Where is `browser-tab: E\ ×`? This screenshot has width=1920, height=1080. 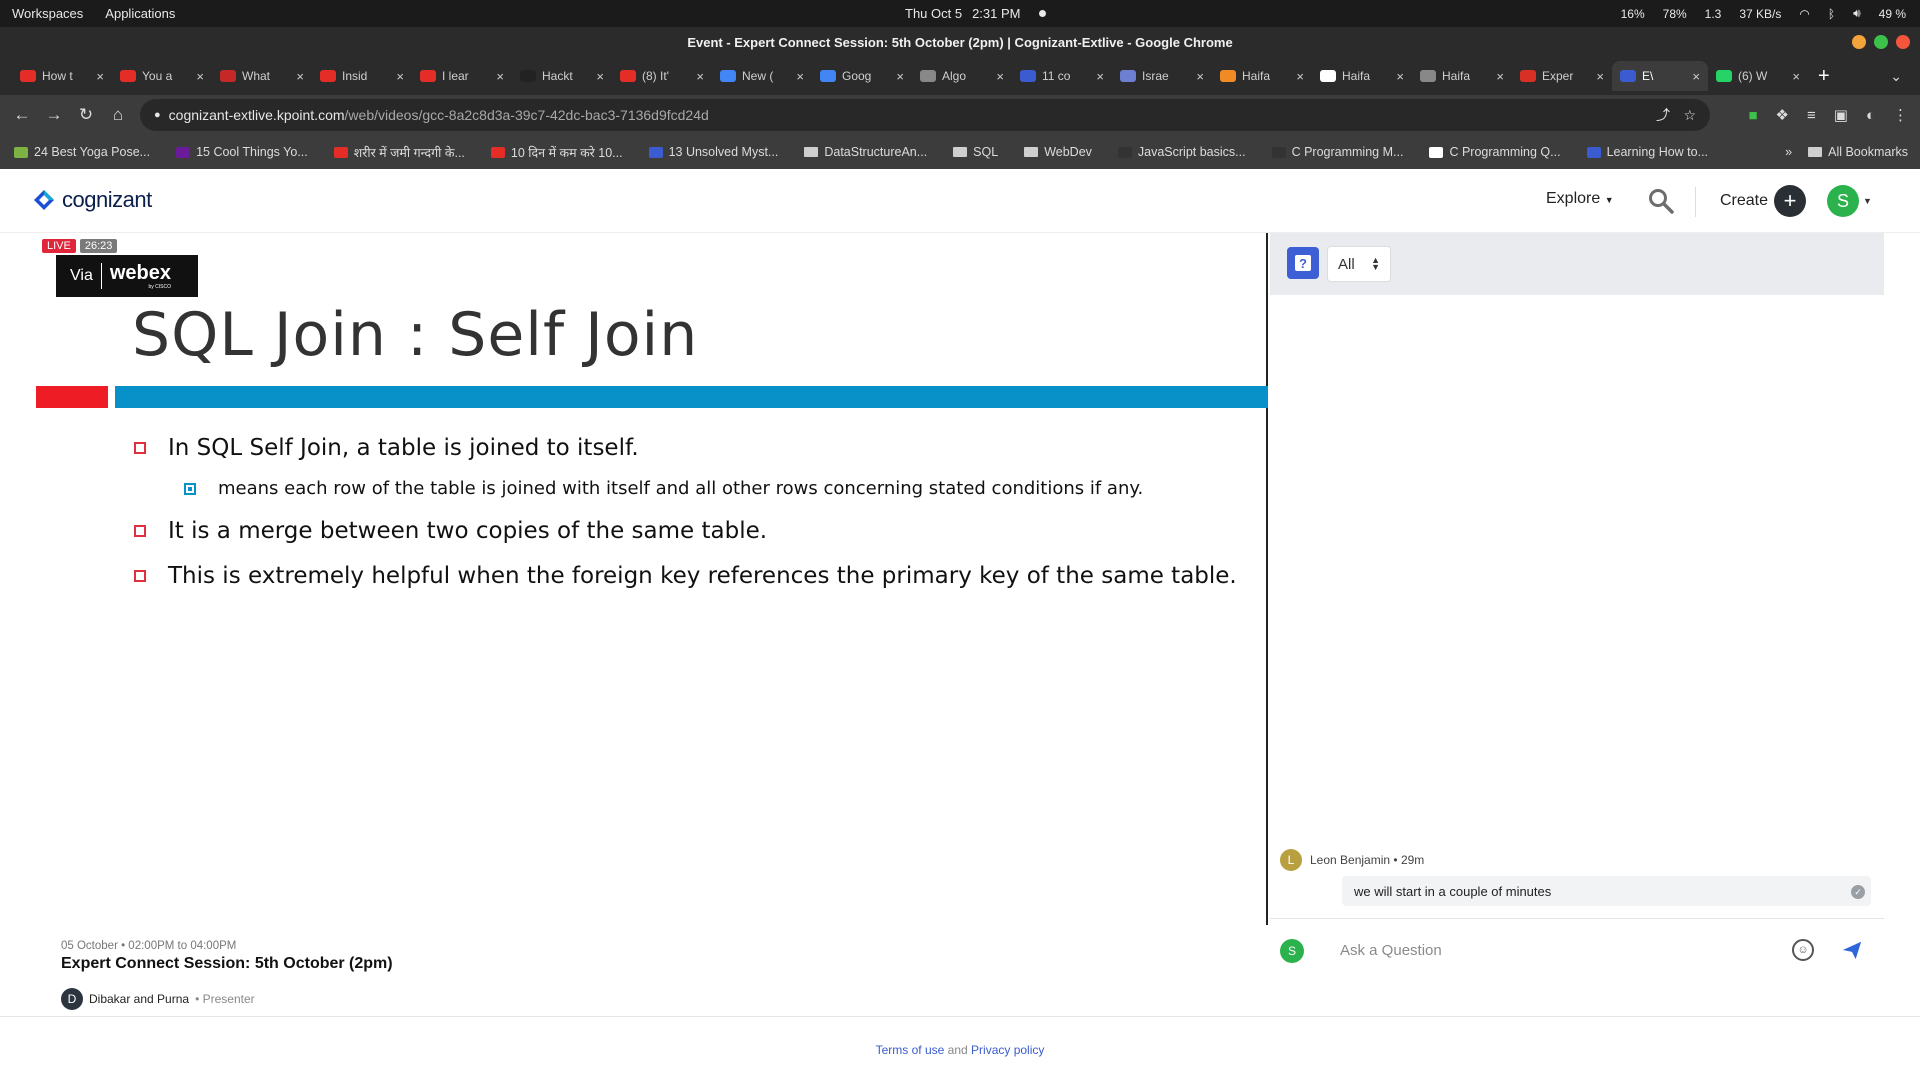
browser-tab: E\ × is located at coordinates (1660, 76).